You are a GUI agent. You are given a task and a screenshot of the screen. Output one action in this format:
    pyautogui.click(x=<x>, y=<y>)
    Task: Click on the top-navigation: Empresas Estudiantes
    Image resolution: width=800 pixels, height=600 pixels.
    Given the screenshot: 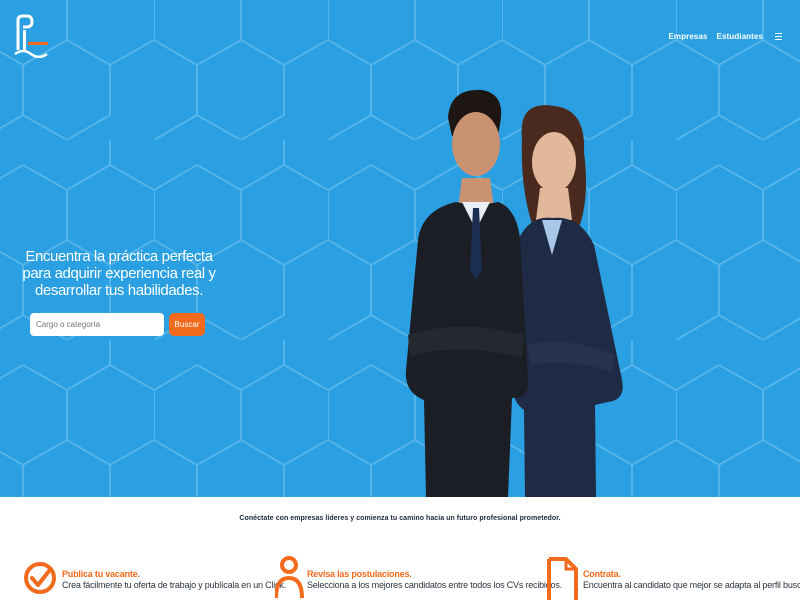 What is the action you would take?
    pyautogui.click(x=725, y=36)
    